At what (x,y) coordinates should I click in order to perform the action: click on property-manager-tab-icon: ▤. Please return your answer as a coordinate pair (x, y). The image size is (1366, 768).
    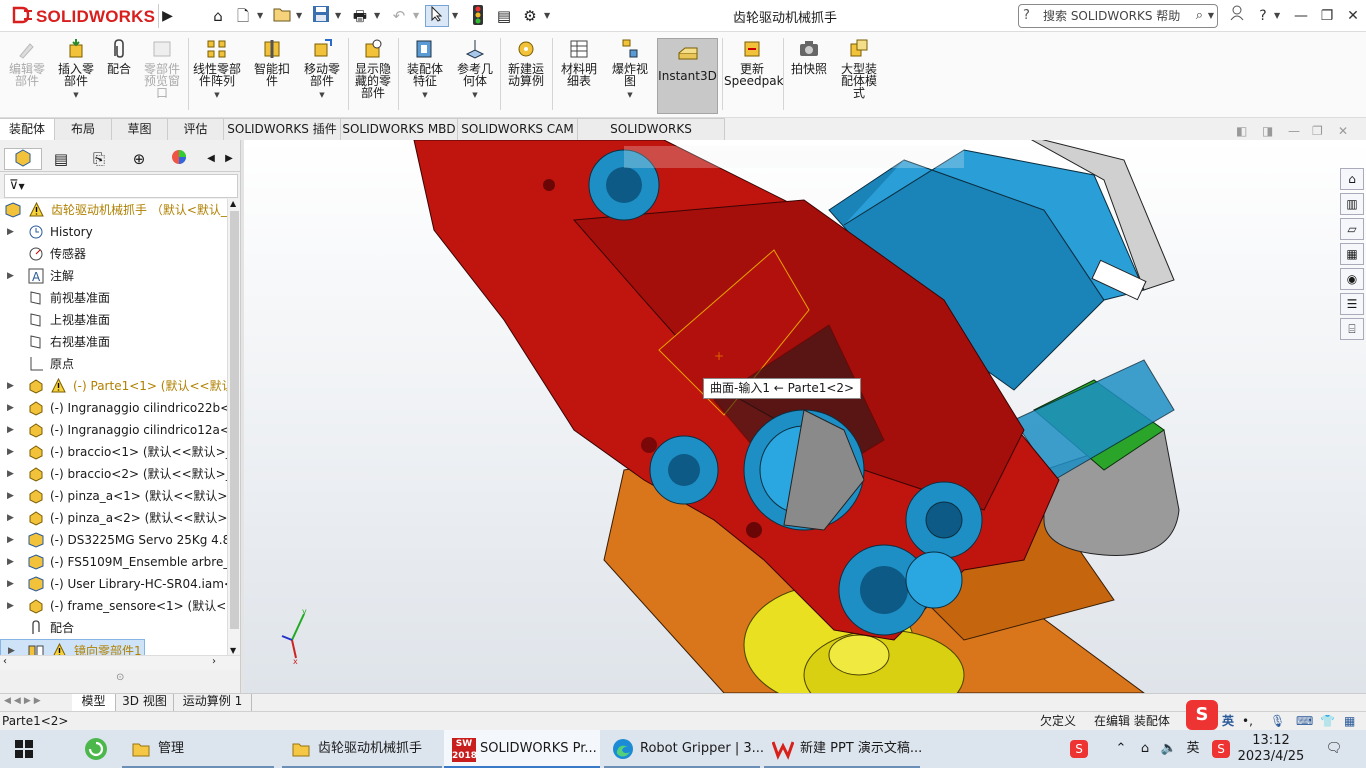
    Looking at the image, I should click on (61, 159).